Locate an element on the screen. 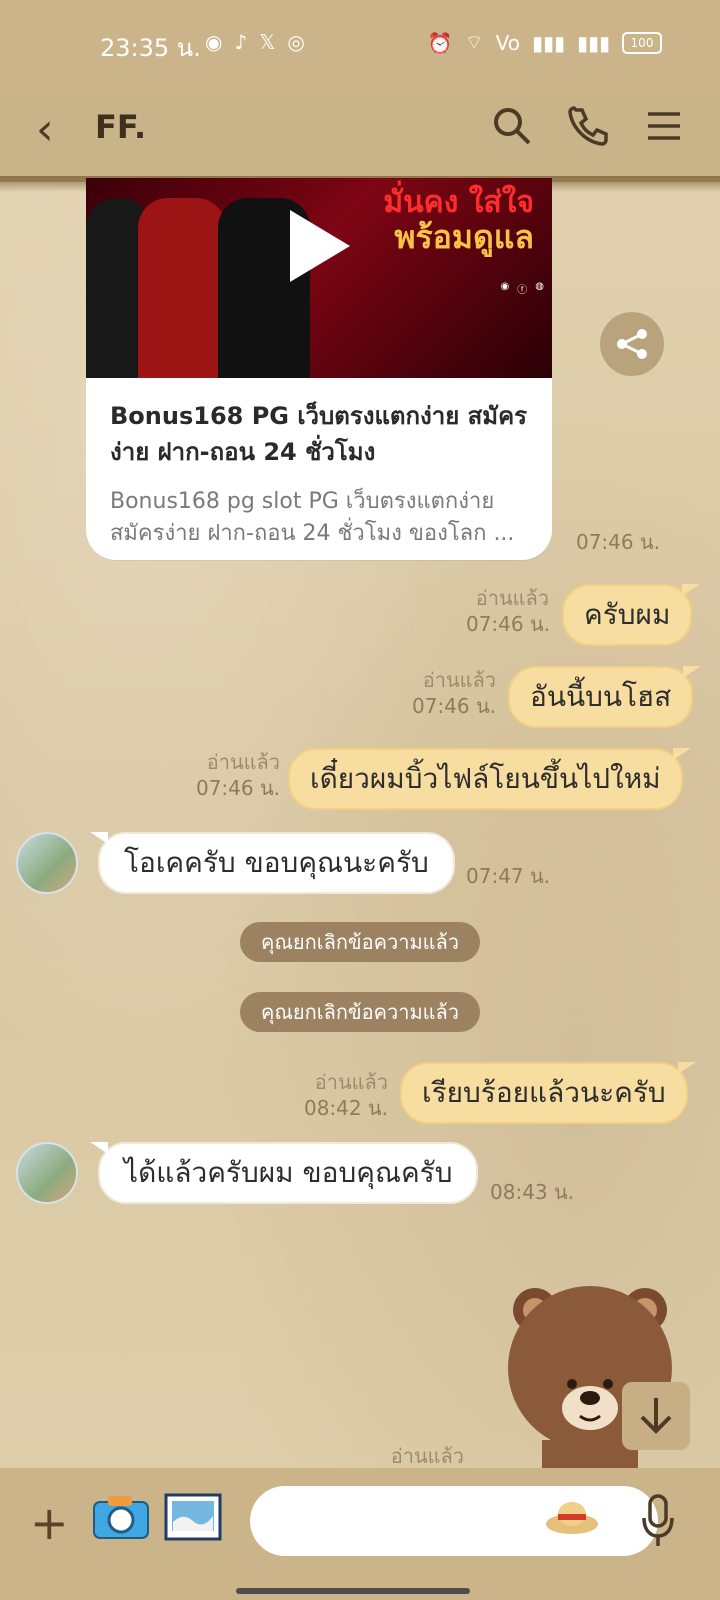  search-icon is located at coordinates (512, 126).